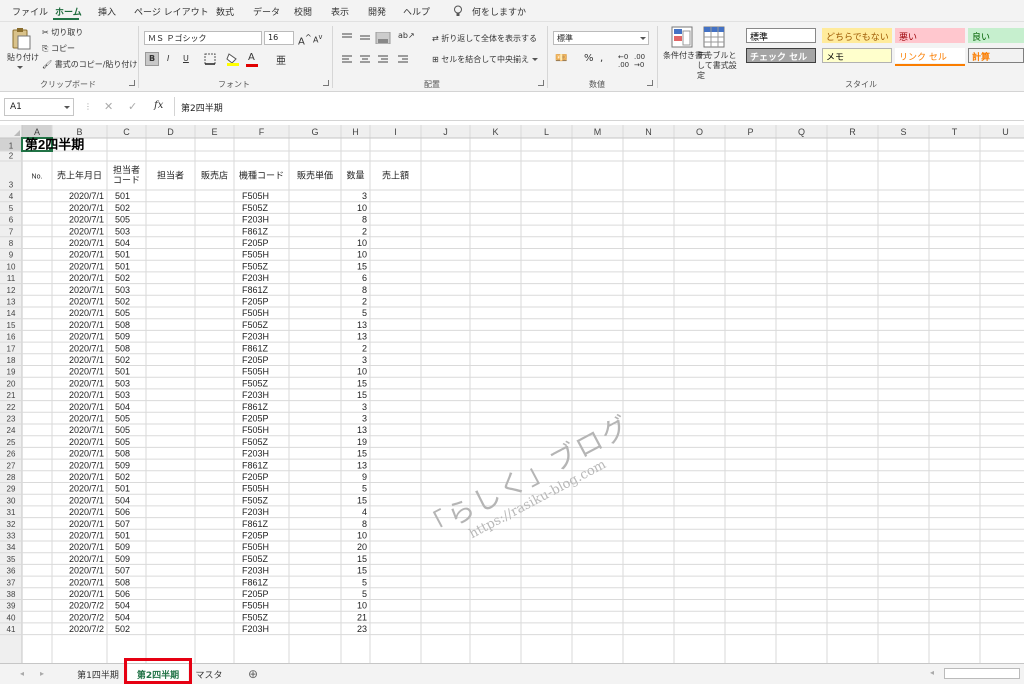 This screenshot has height=684, width=1024. What do you see at coordinates (599, 106) in the screenshot?
I see `formula-input: 第2四半期` at bounding box center [599, 106].